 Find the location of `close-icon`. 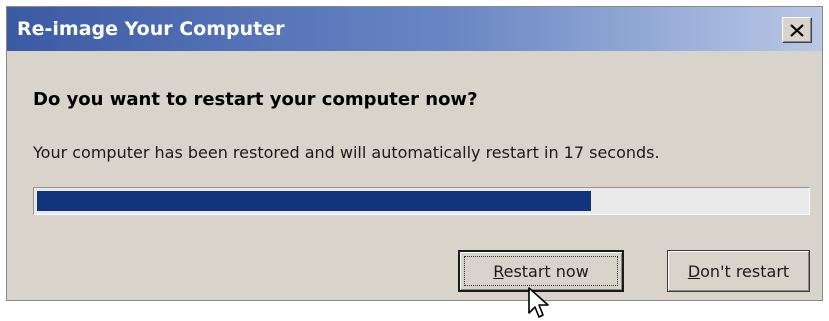

close-icon is located at coordinates (797, 30).